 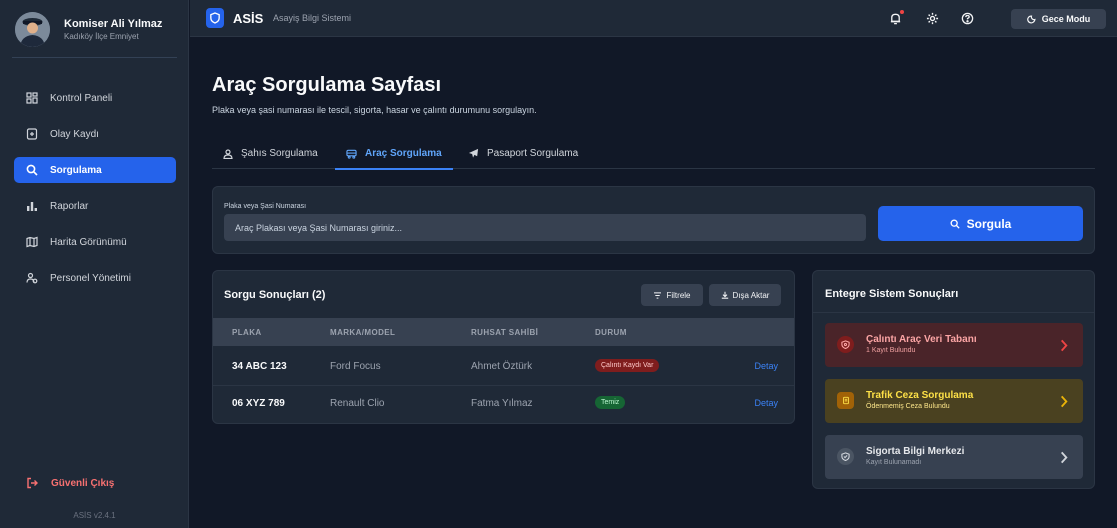 I want to click on night-mode-label: Gece Modu, so click(x=1066, y=19).